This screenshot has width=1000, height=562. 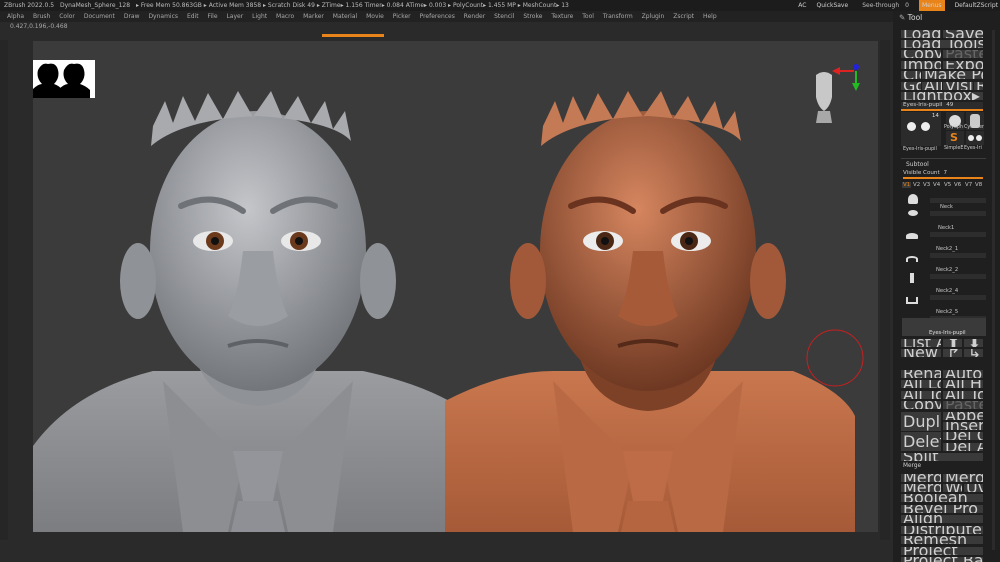 What do you see at coordinates (213, 16) in the screenshot?
I see `menu-file: File` at bounding box center [213, 16].